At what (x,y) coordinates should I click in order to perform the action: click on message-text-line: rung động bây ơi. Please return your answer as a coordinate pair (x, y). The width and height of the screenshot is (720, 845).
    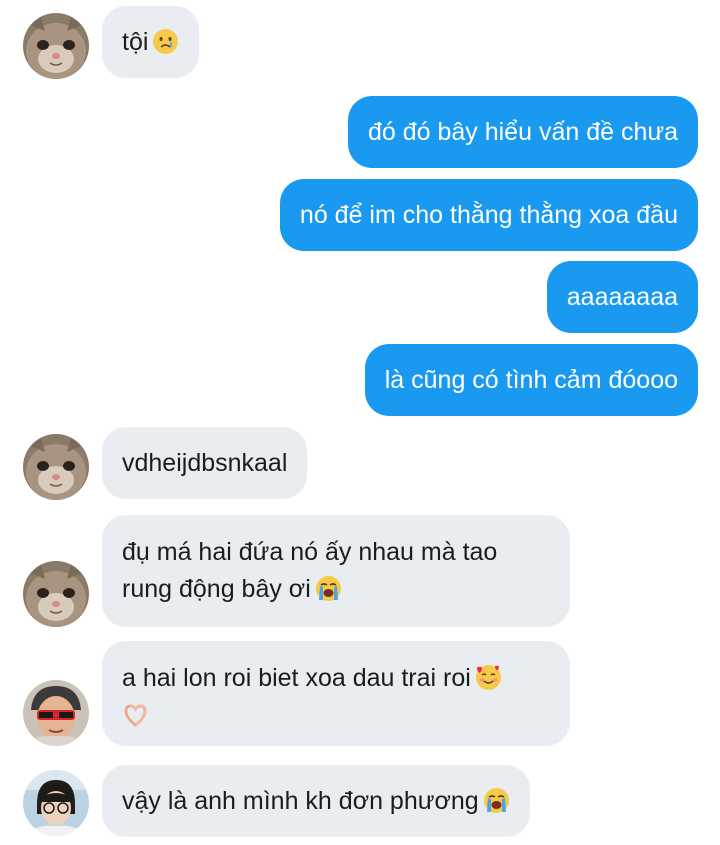
    Looking at the image, I should click on (336, 589).